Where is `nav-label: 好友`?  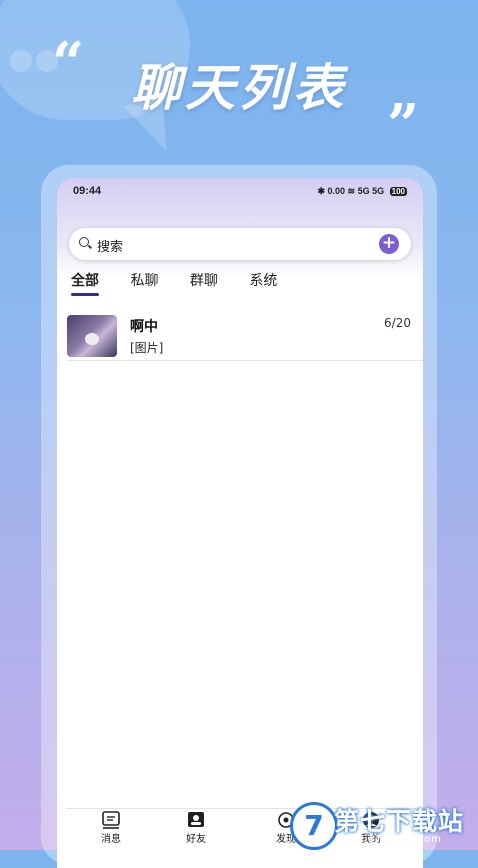 nav-label: 好友 is located at coordinates (196, 839).